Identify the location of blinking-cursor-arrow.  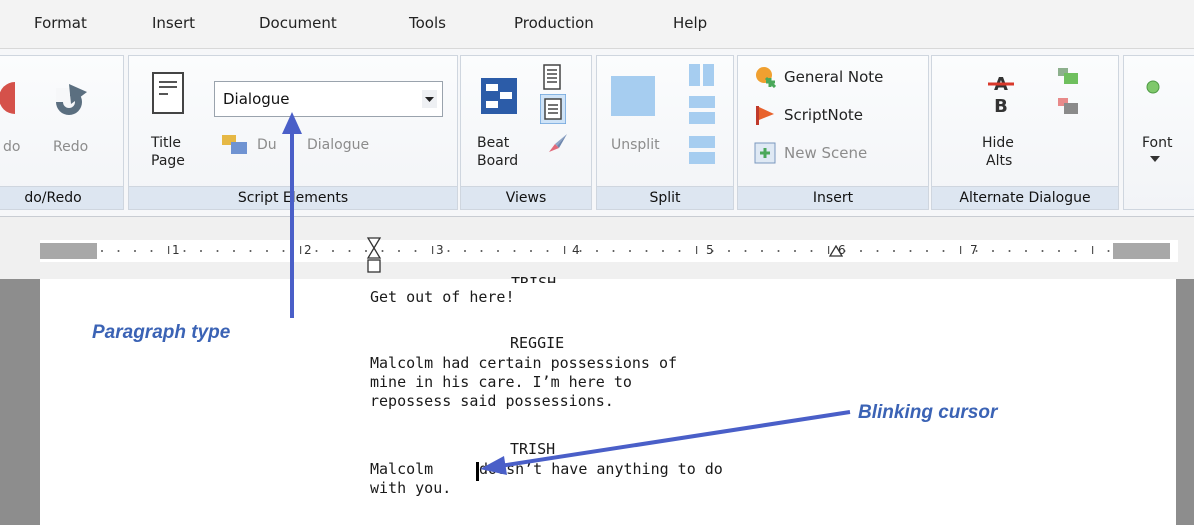
(665, 442).